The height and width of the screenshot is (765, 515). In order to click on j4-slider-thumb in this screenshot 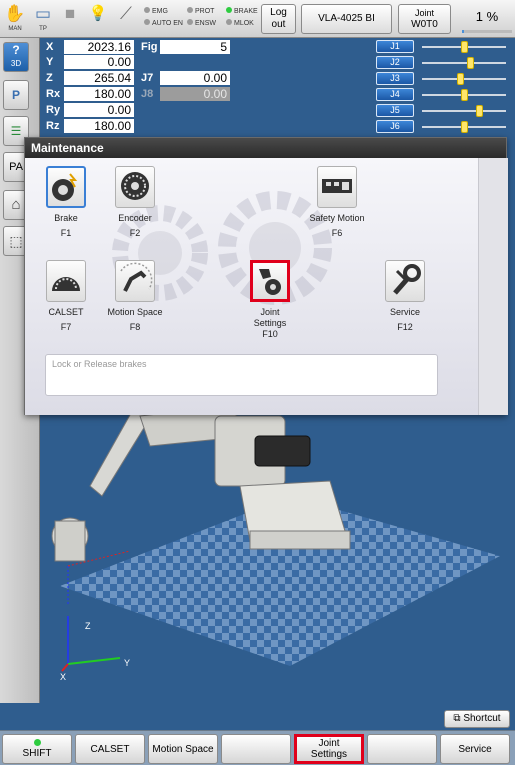, I will do `click(464, 95)`.